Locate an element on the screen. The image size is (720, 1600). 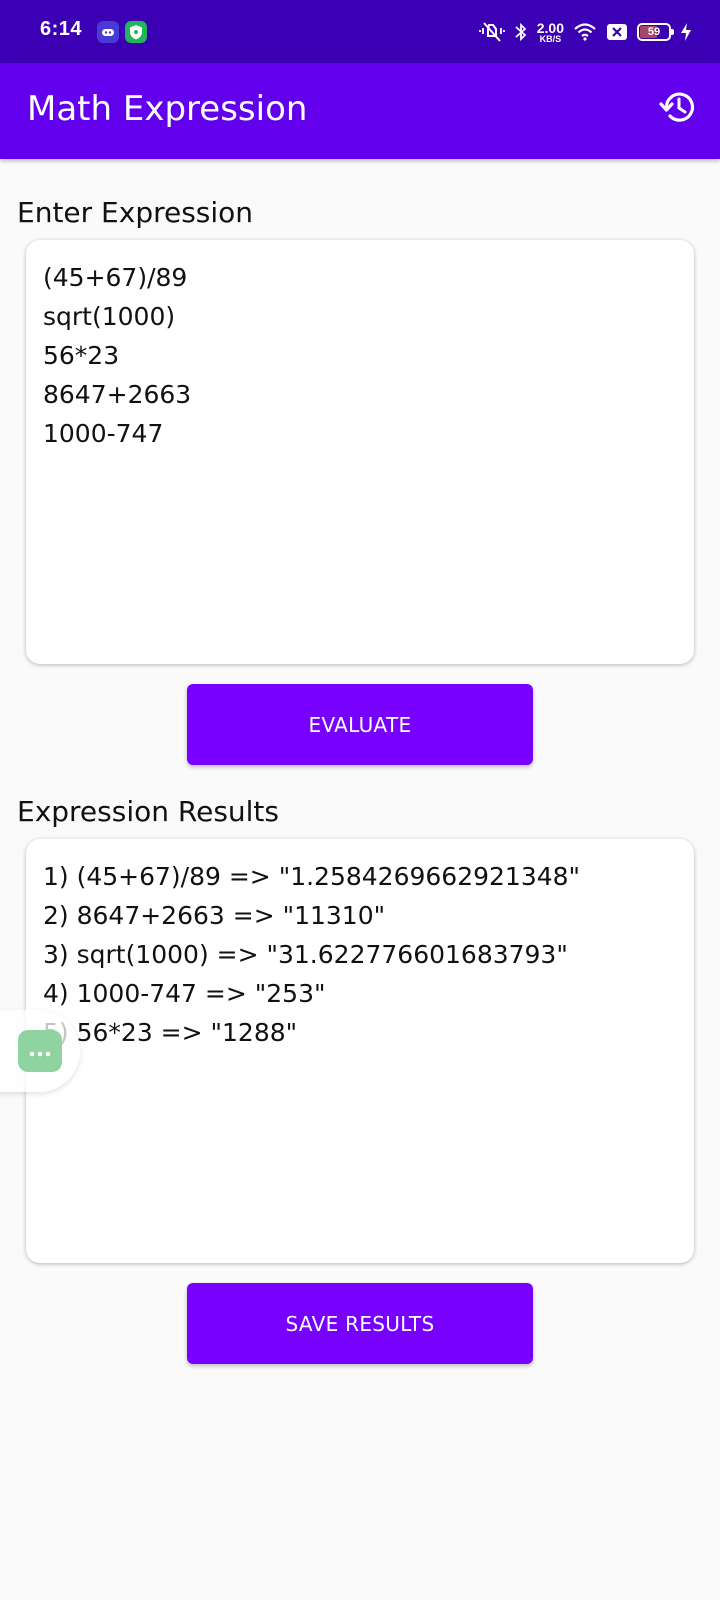
floating-chat-button is located at coordinates (40, 1051).